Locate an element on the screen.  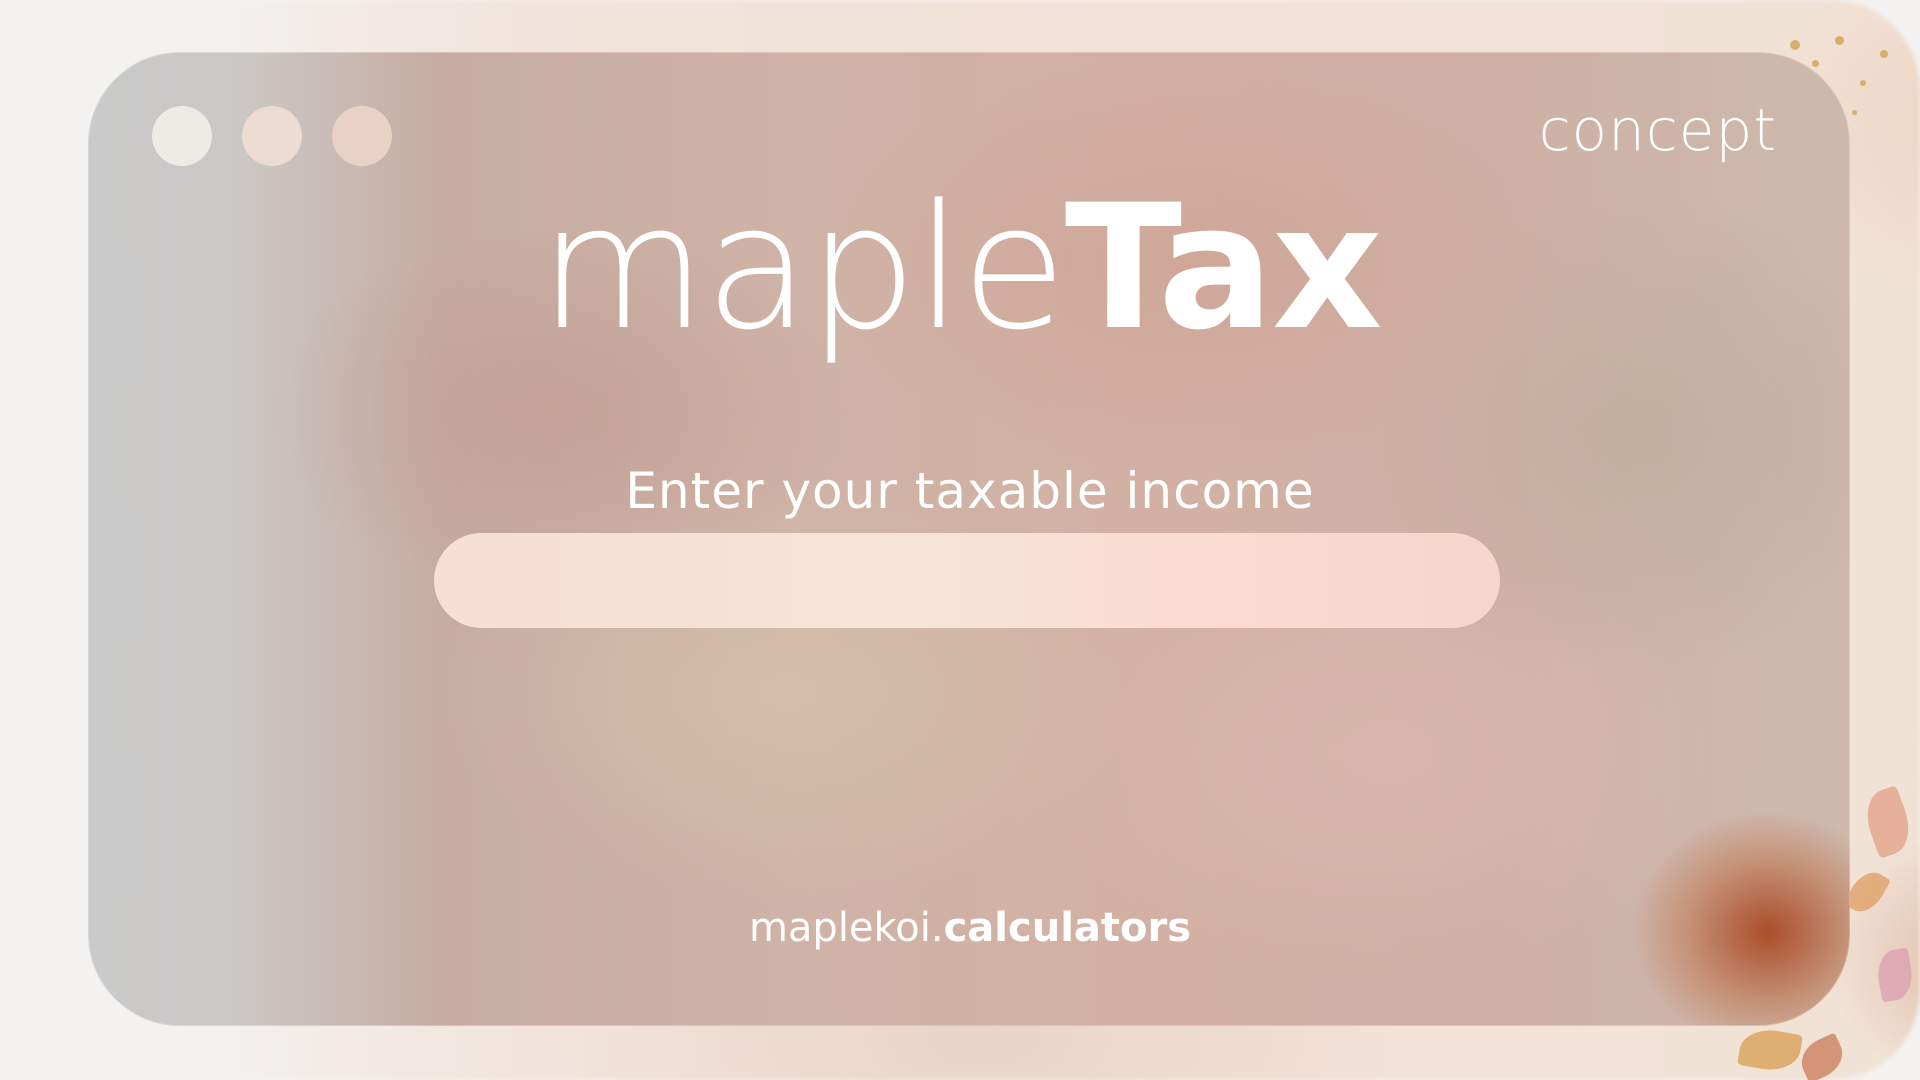
window-controls is located at coordinates (272, 136).